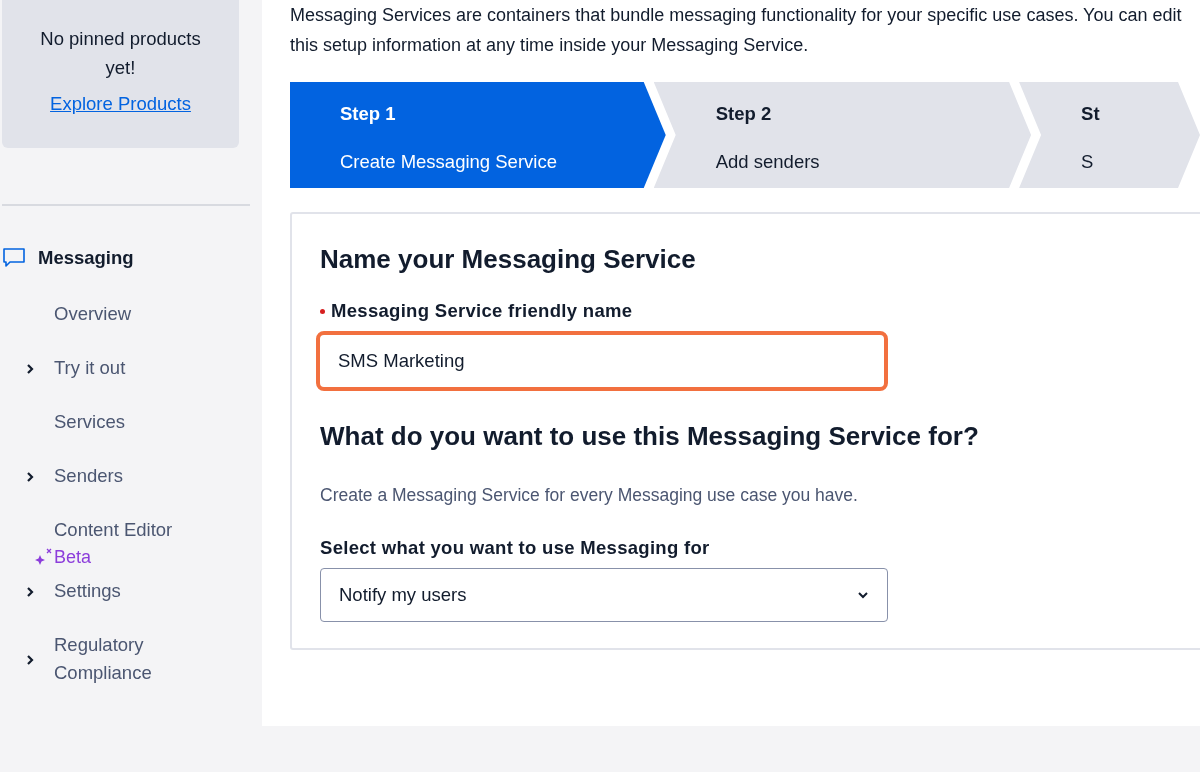 This screenshot has height=772, width=1200. What do you see at coordinates (139, 658) in the screenshot?
I see `nav-item: Regulatory Compliance` at bounding box center [139, 658].